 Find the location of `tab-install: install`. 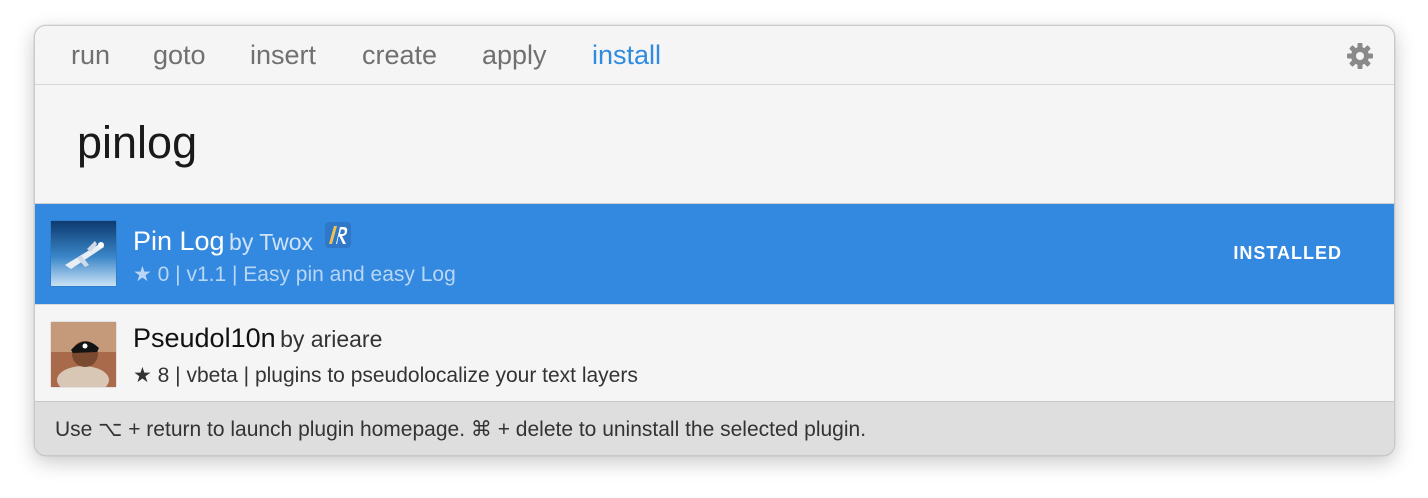

tab-install: install is located at coordinates (626, 55).